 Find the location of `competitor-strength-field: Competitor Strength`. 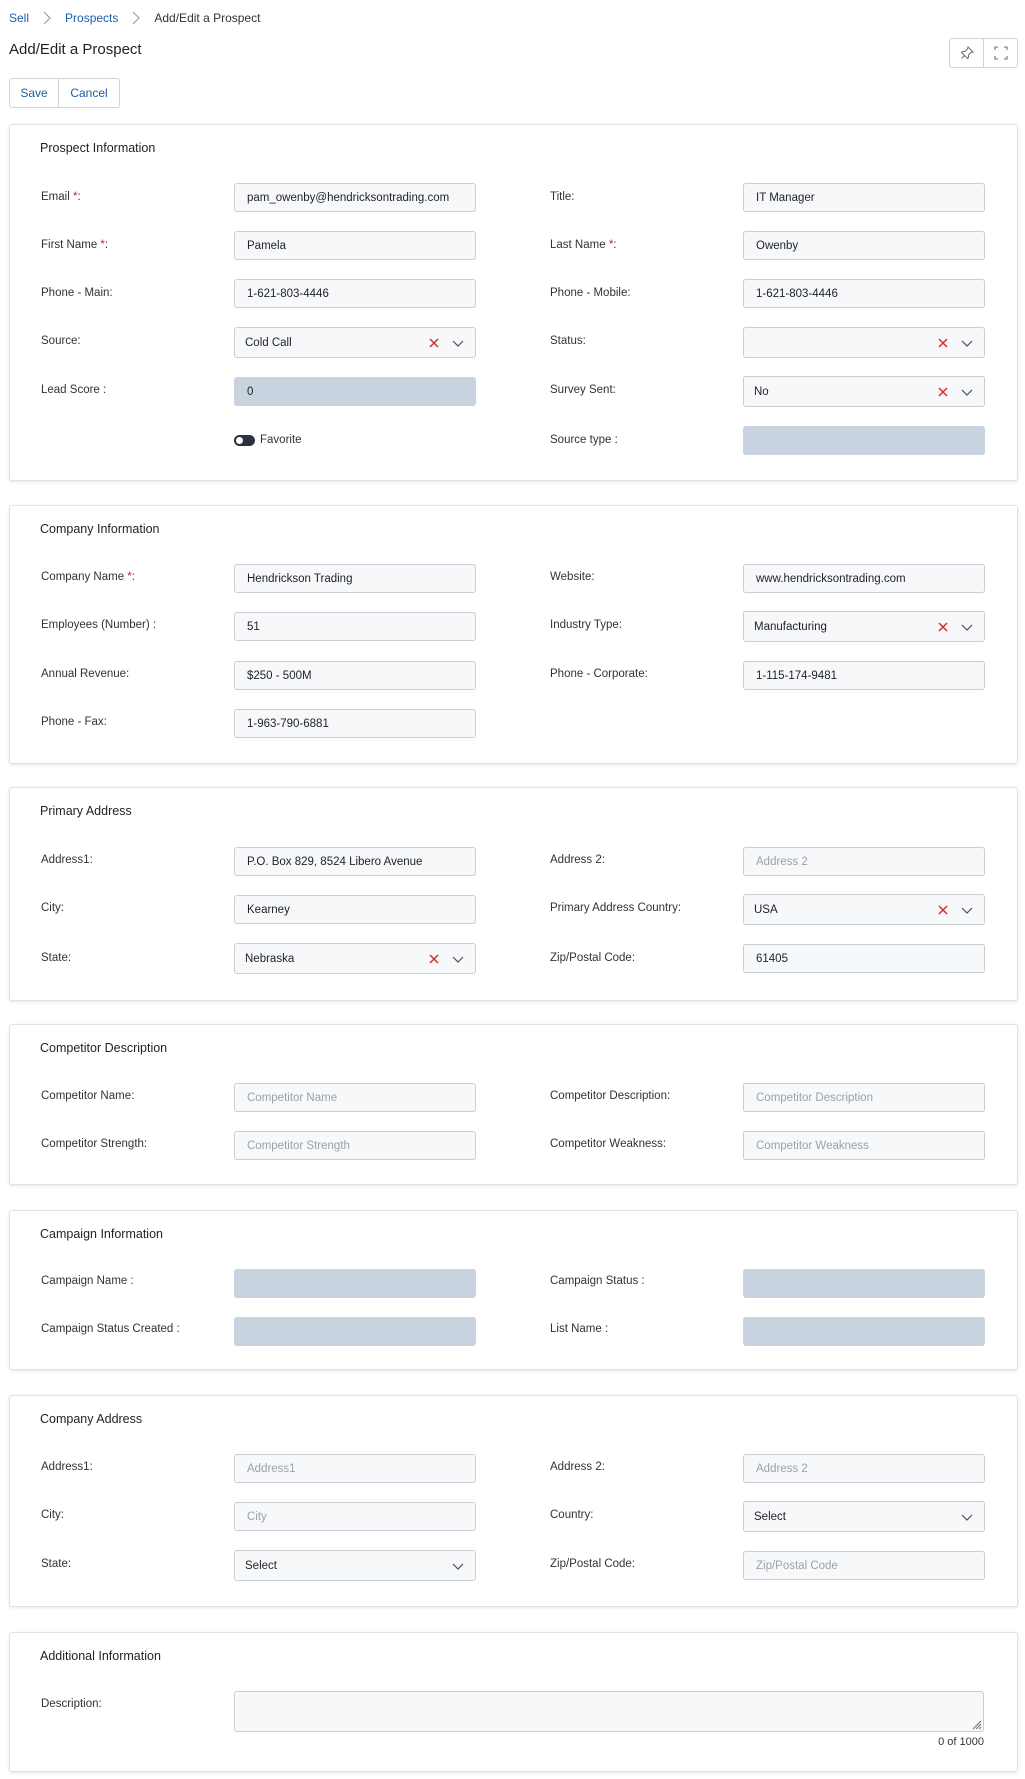

competitor-strength-field: Competitor Strength is located at coordinates (355, 1145).